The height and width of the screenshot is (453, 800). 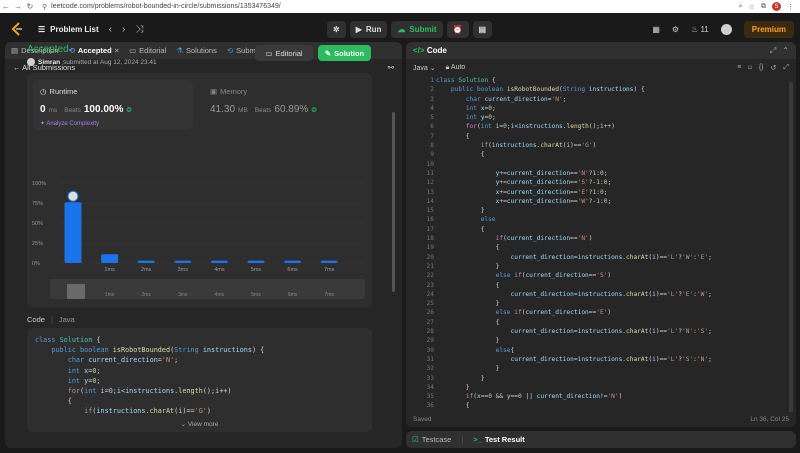 I want to click on tab-solutions: ⚗ Solutions, so click(x=196, y=50).